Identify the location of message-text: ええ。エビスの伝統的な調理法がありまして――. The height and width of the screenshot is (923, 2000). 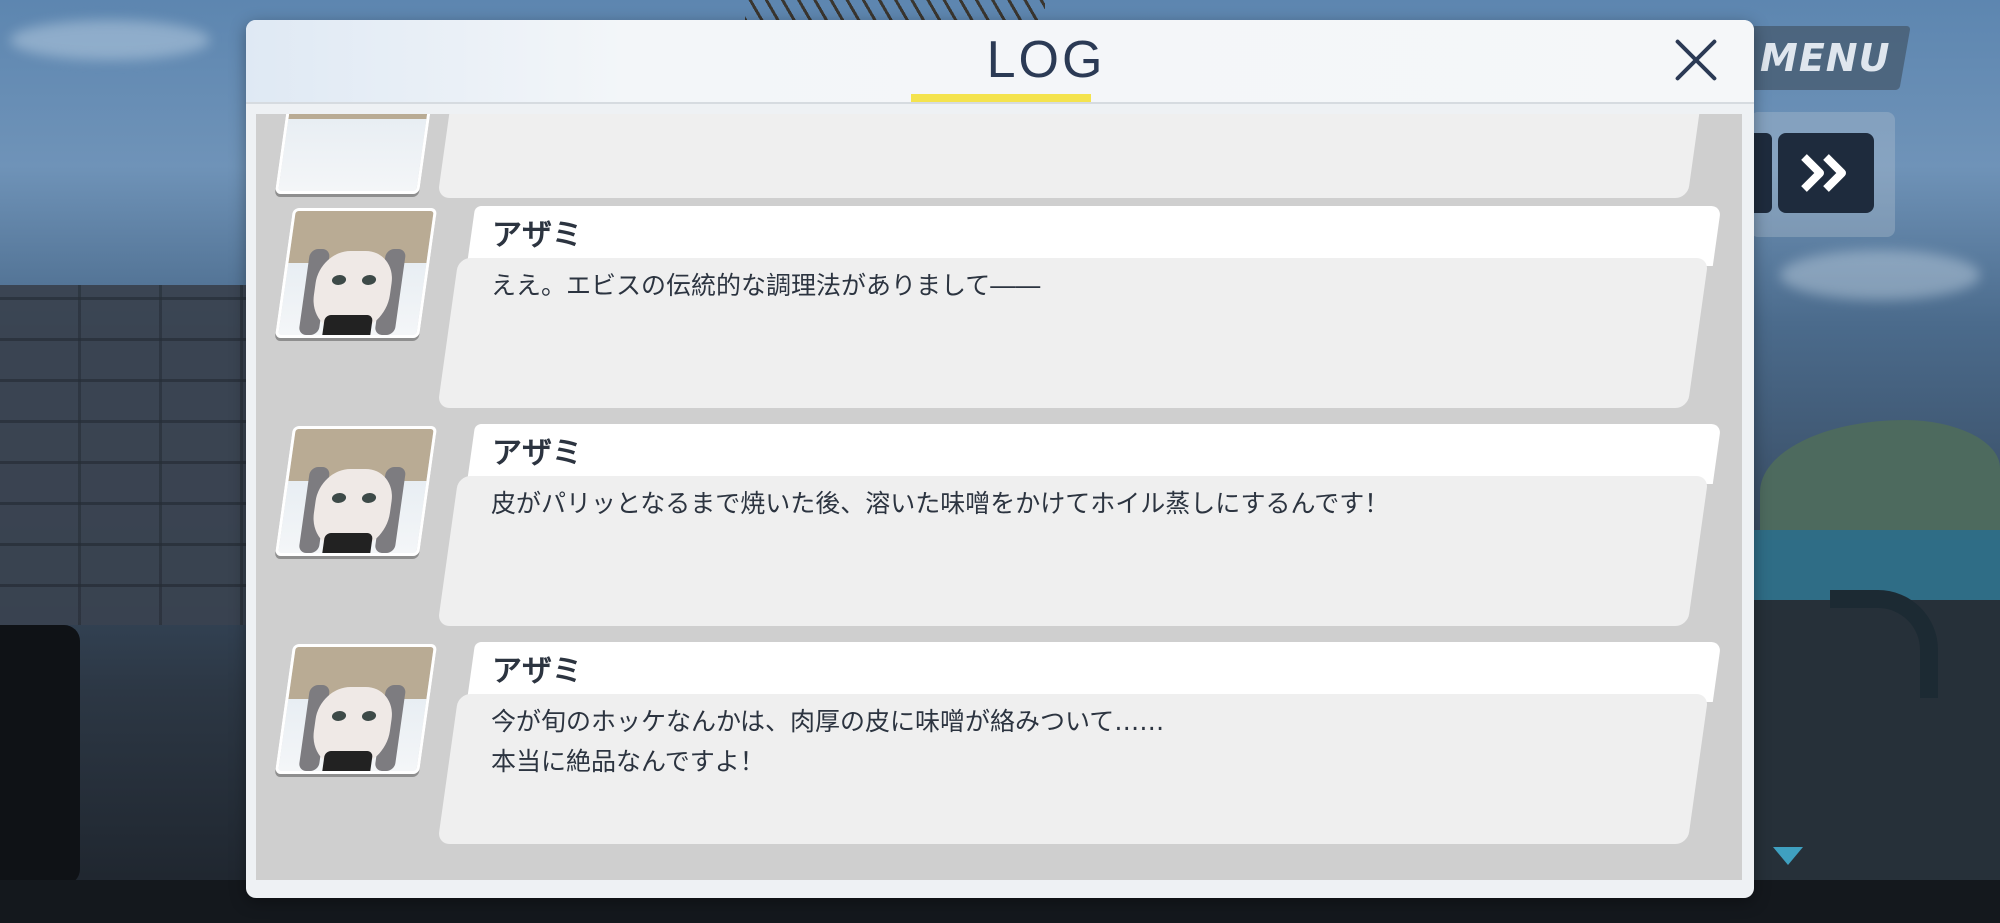
(766, 285).